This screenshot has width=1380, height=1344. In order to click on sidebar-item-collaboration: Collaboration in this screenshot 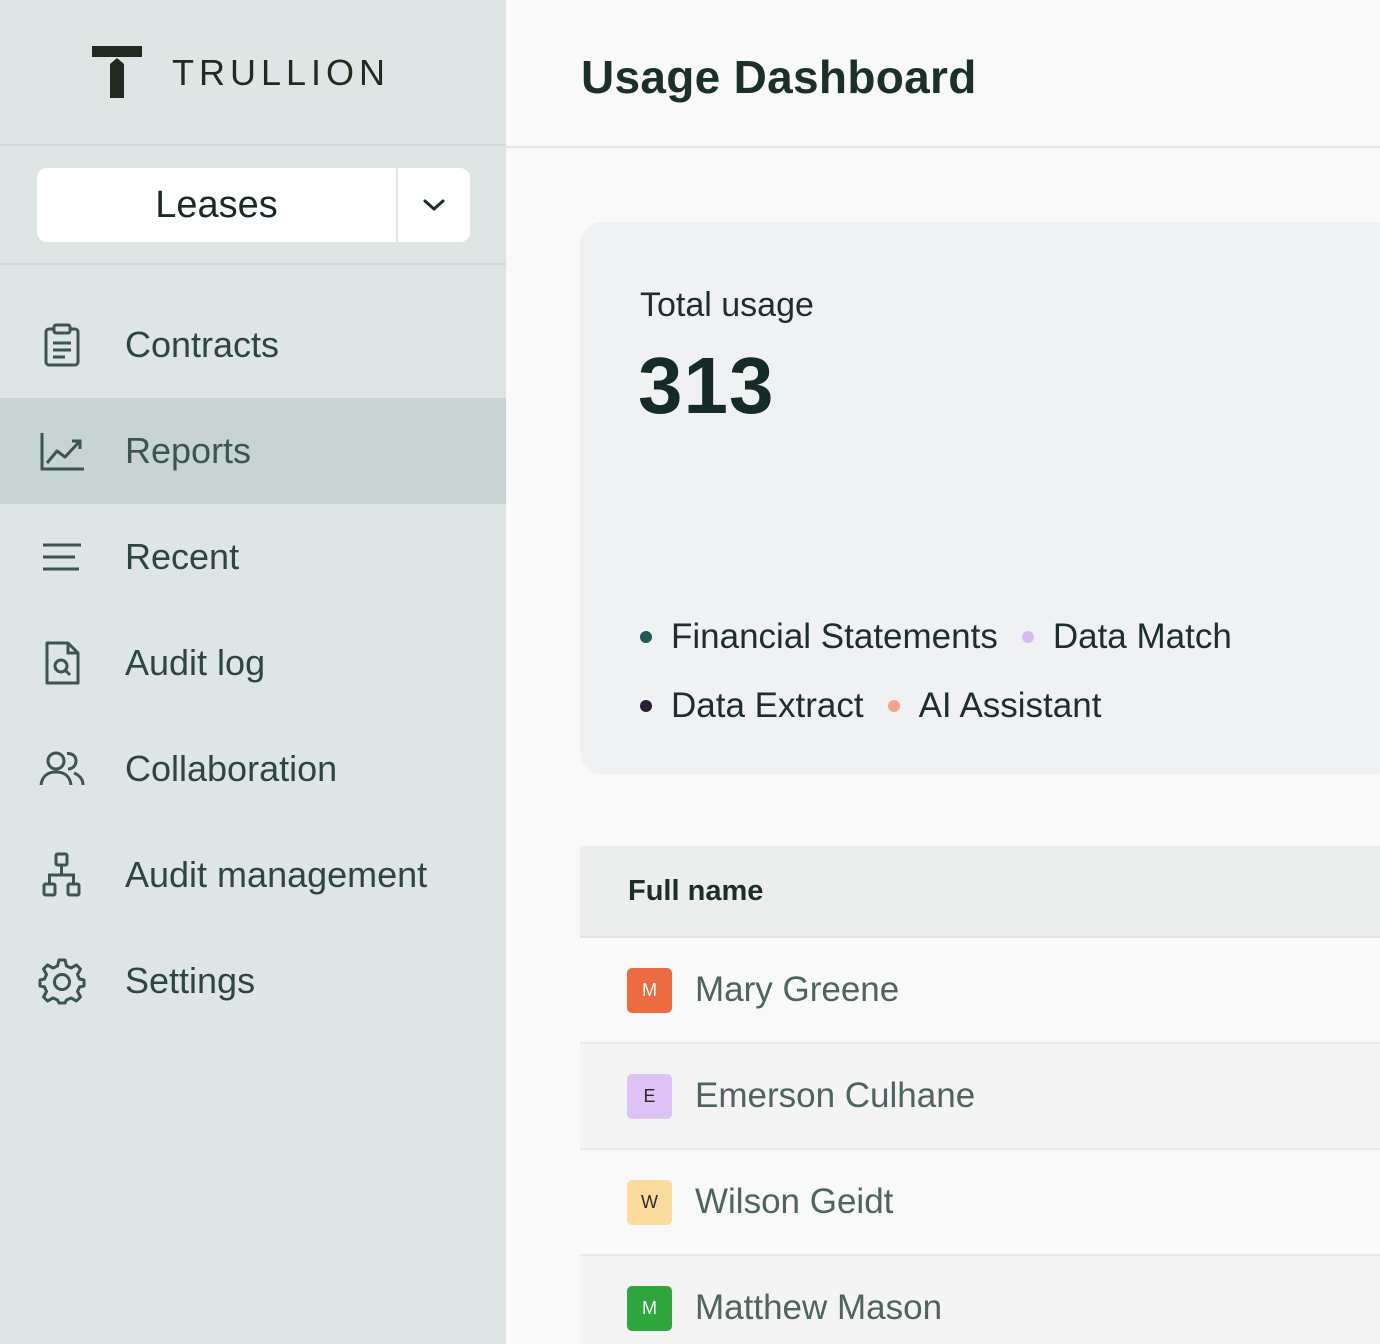, I will do `click(253, 769)`.